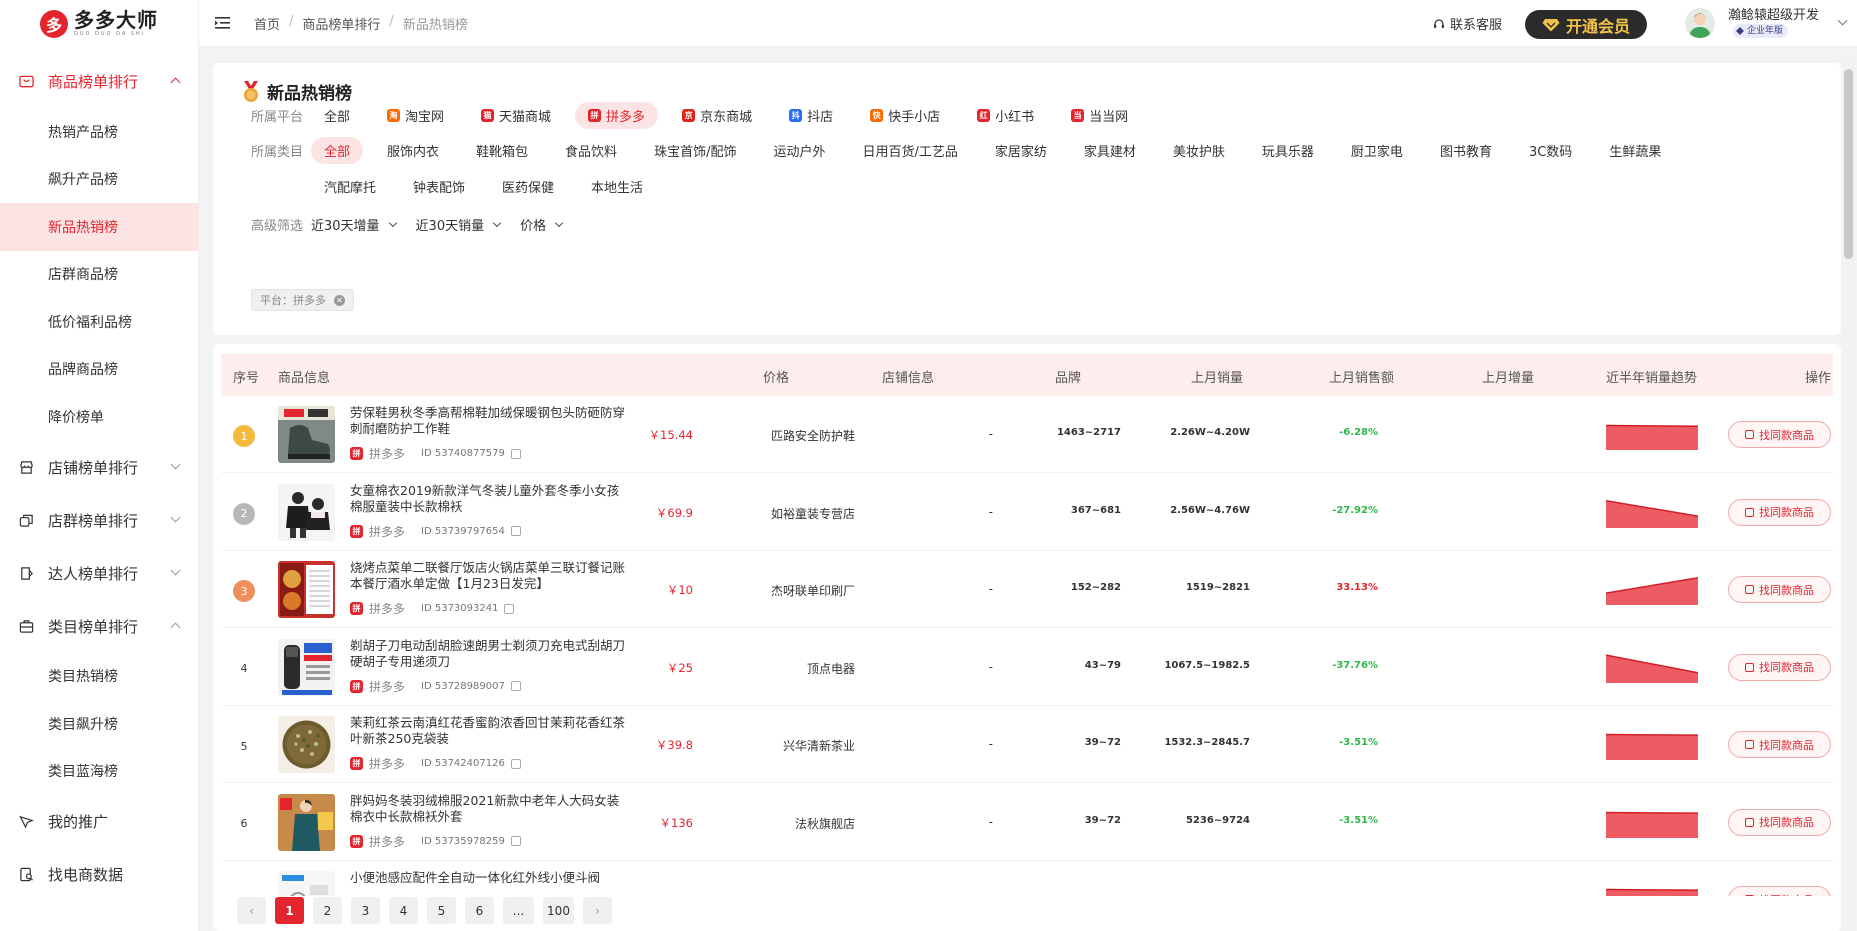  Describe the element at coordinates (403, 910) in the screenshot. I see `page-button: 4` at that location.